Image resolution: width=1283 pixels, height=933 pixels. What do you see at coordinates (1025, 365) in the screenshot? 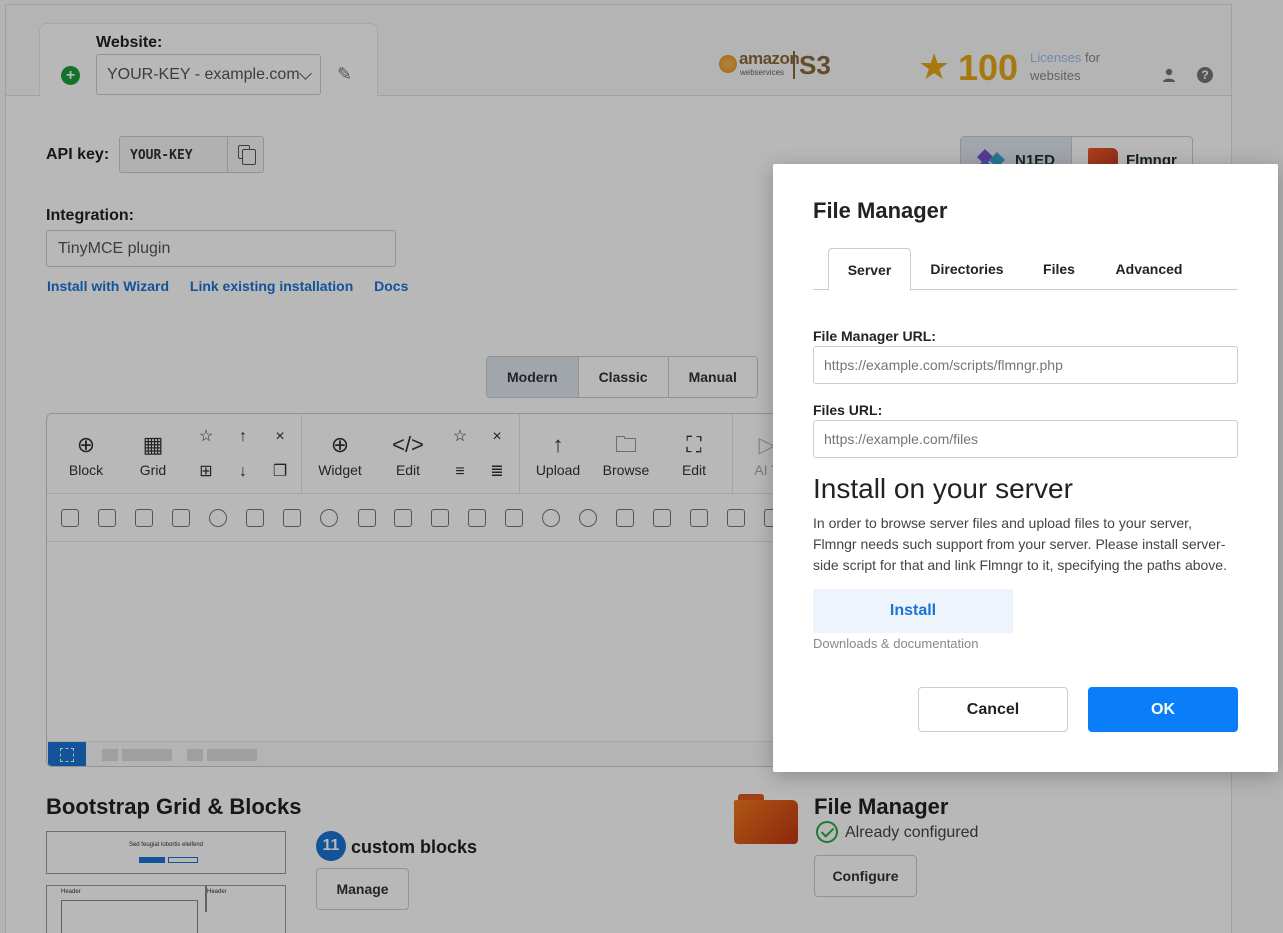
I see `file-manager-url-input` at bounding box center [1025, 365].